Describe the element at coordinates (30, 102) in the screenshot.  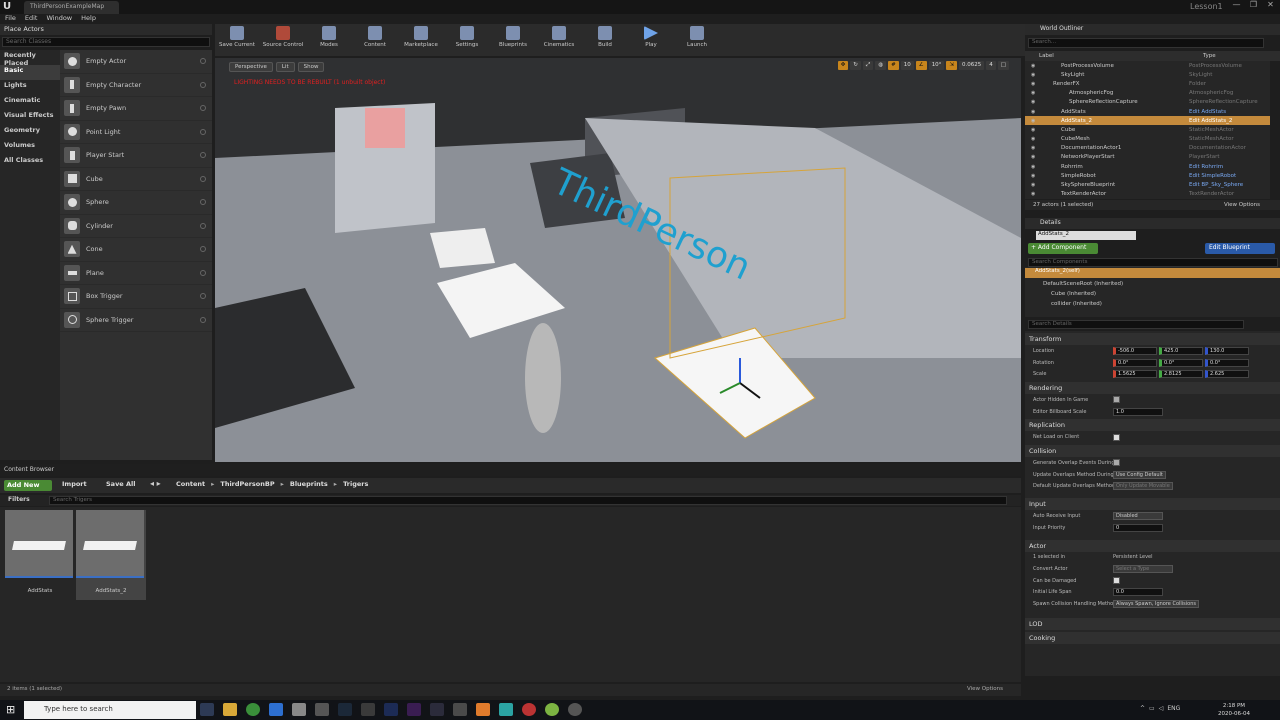
I see `category-cinematic: Cinematic` at that location.